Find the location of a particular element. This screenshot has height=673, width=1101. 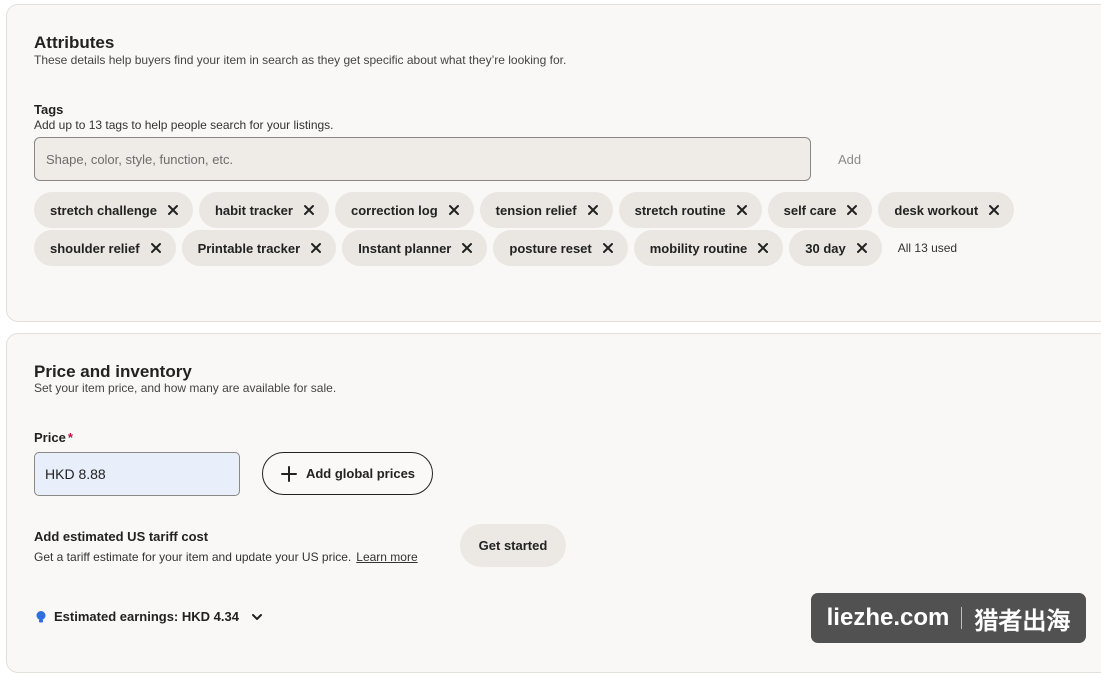

watermark-site: liezhe.com is located at coordinates (888, 617).